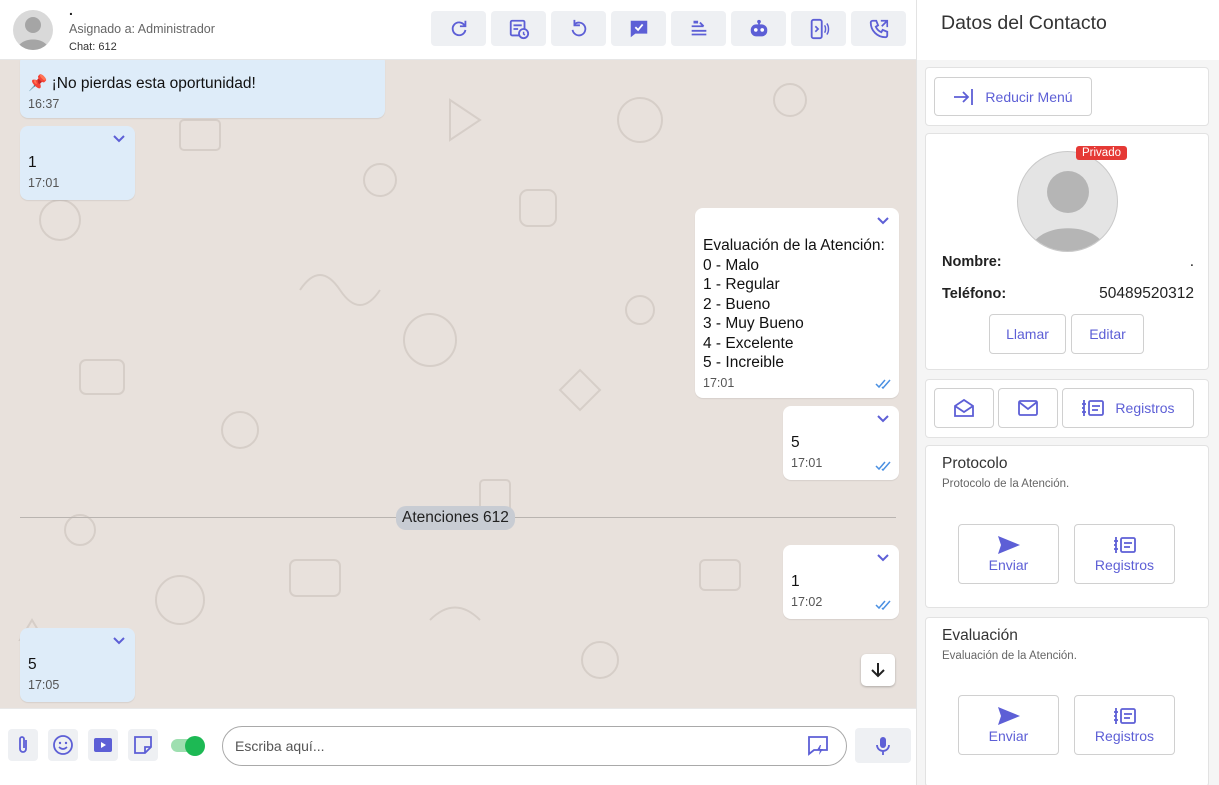 Image resolution: width=1219 pixels, height=785 pixels. Describe the element at coordinates (758, 28) in the screenshot. I see `bot-button` at that location.